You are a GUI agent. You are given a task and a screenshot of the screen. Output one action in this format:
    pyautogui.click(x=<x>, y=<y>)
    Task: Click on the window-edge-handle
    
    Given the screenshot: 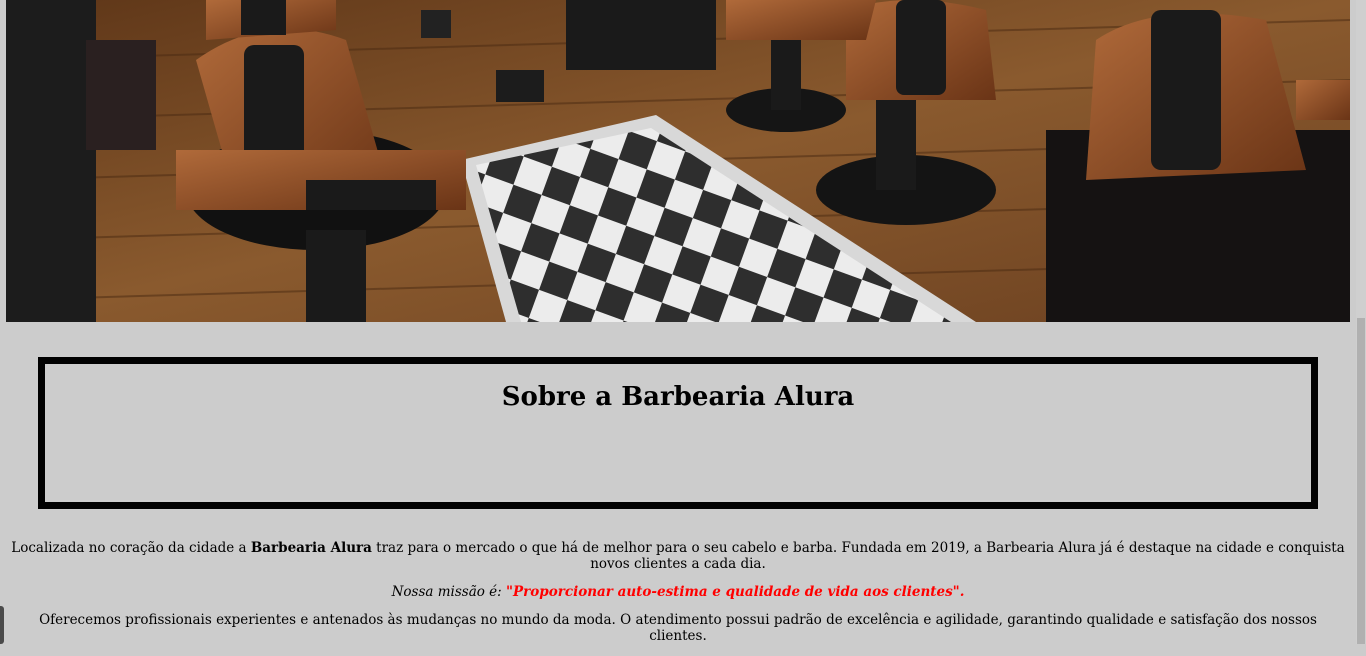 What is the action you would take?
    pyautogui.click(x=2, y=625)
    